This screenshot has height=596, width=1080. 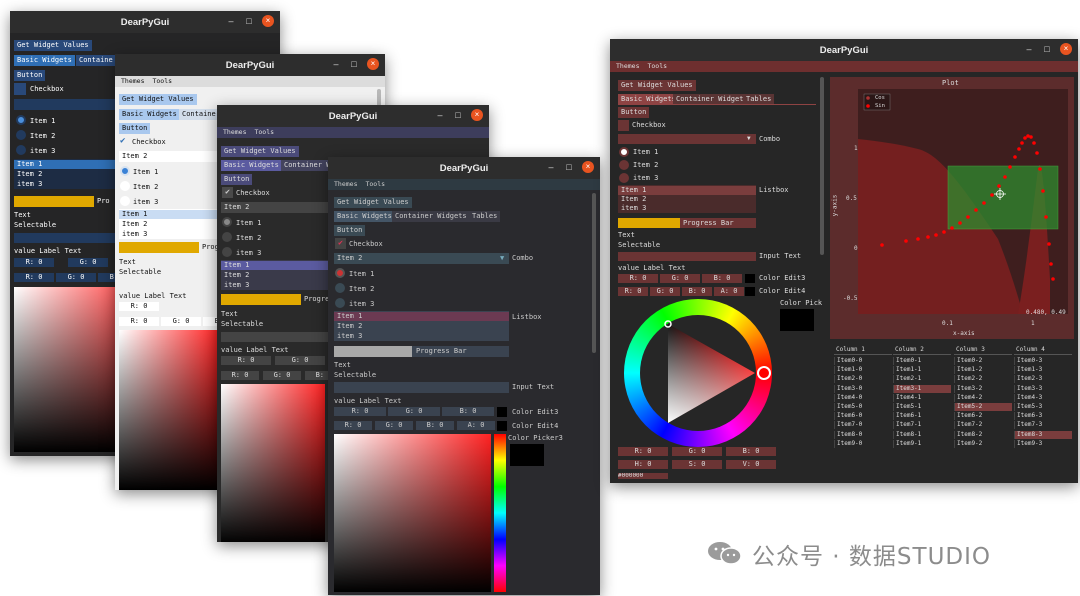 I want to click on table-cell: Item5-2, so click(x=983, y=407).